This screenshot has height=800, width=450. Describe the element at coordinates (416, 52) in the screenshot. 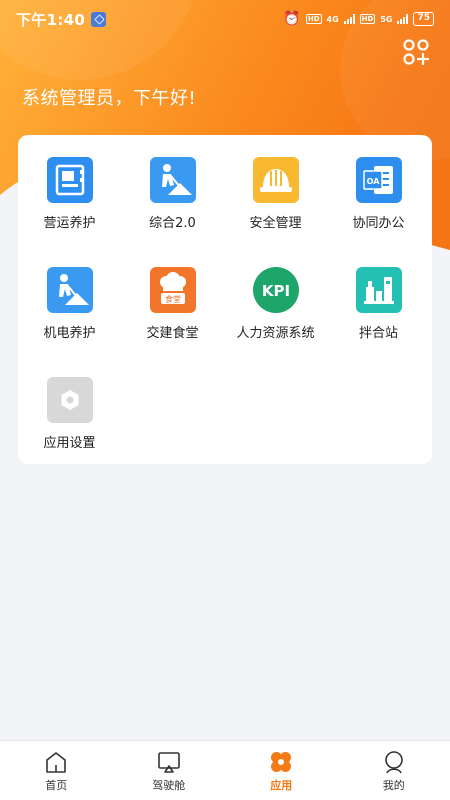

I see `add-app-icon` at that location.